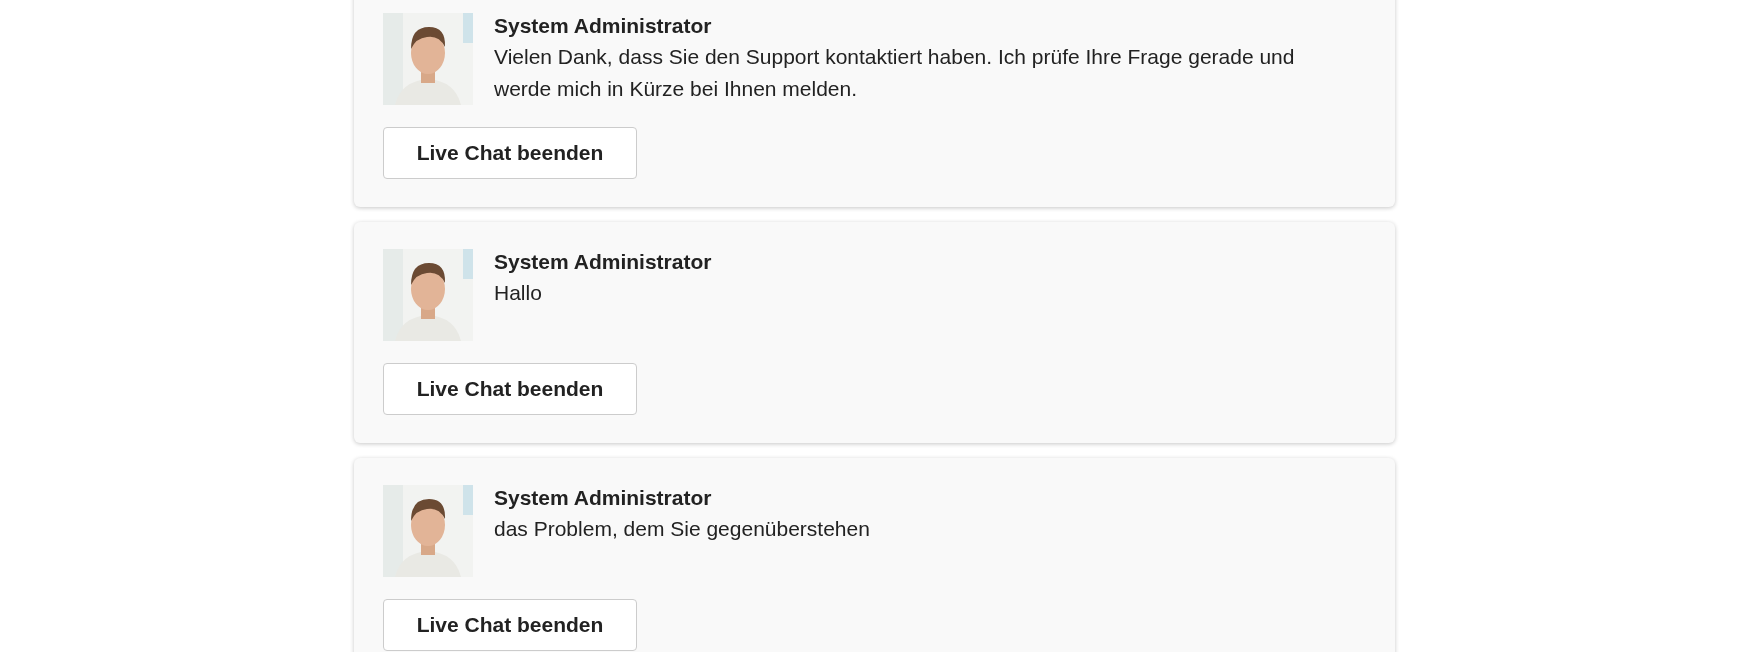  Describe the element at coordinates (518, 293) in the screenshot. I see `message-text: Hallo` at that location.